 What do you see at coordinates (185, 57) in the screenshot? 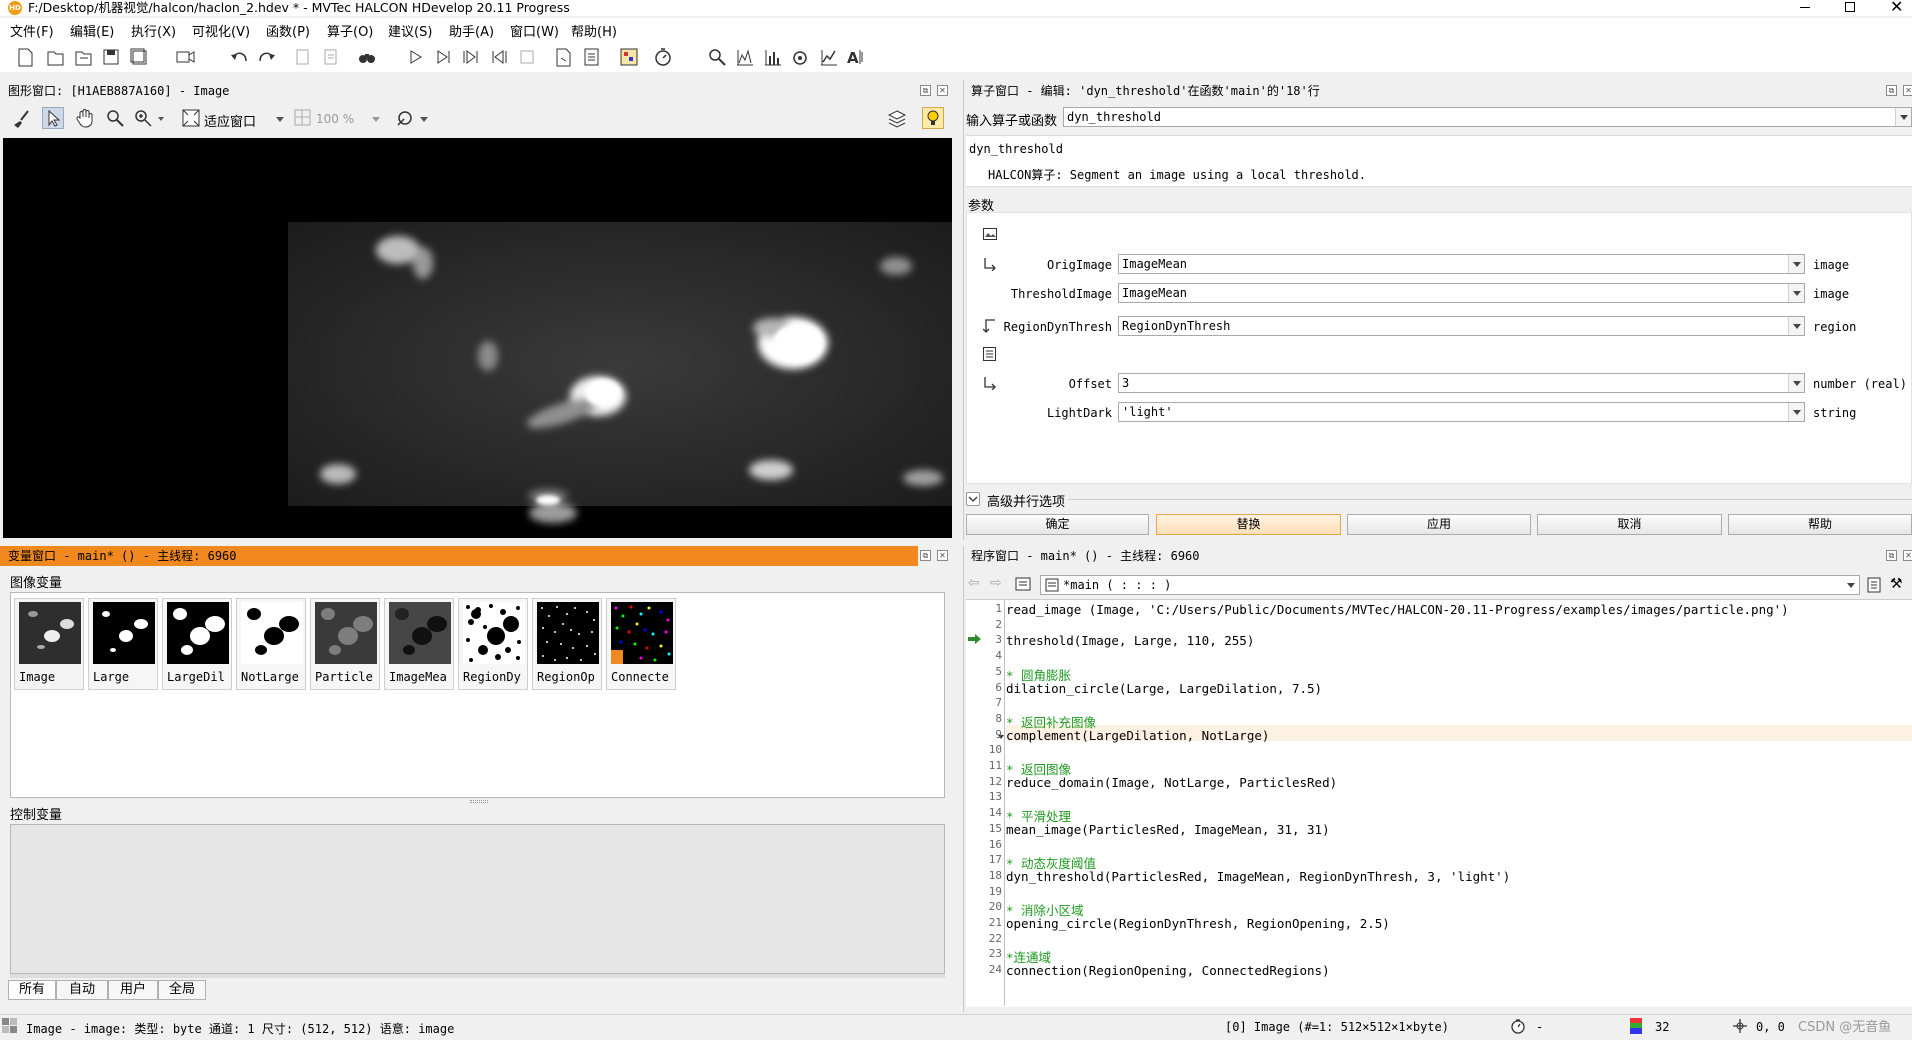
I see `record-icon` at bounding box center [185, 57].